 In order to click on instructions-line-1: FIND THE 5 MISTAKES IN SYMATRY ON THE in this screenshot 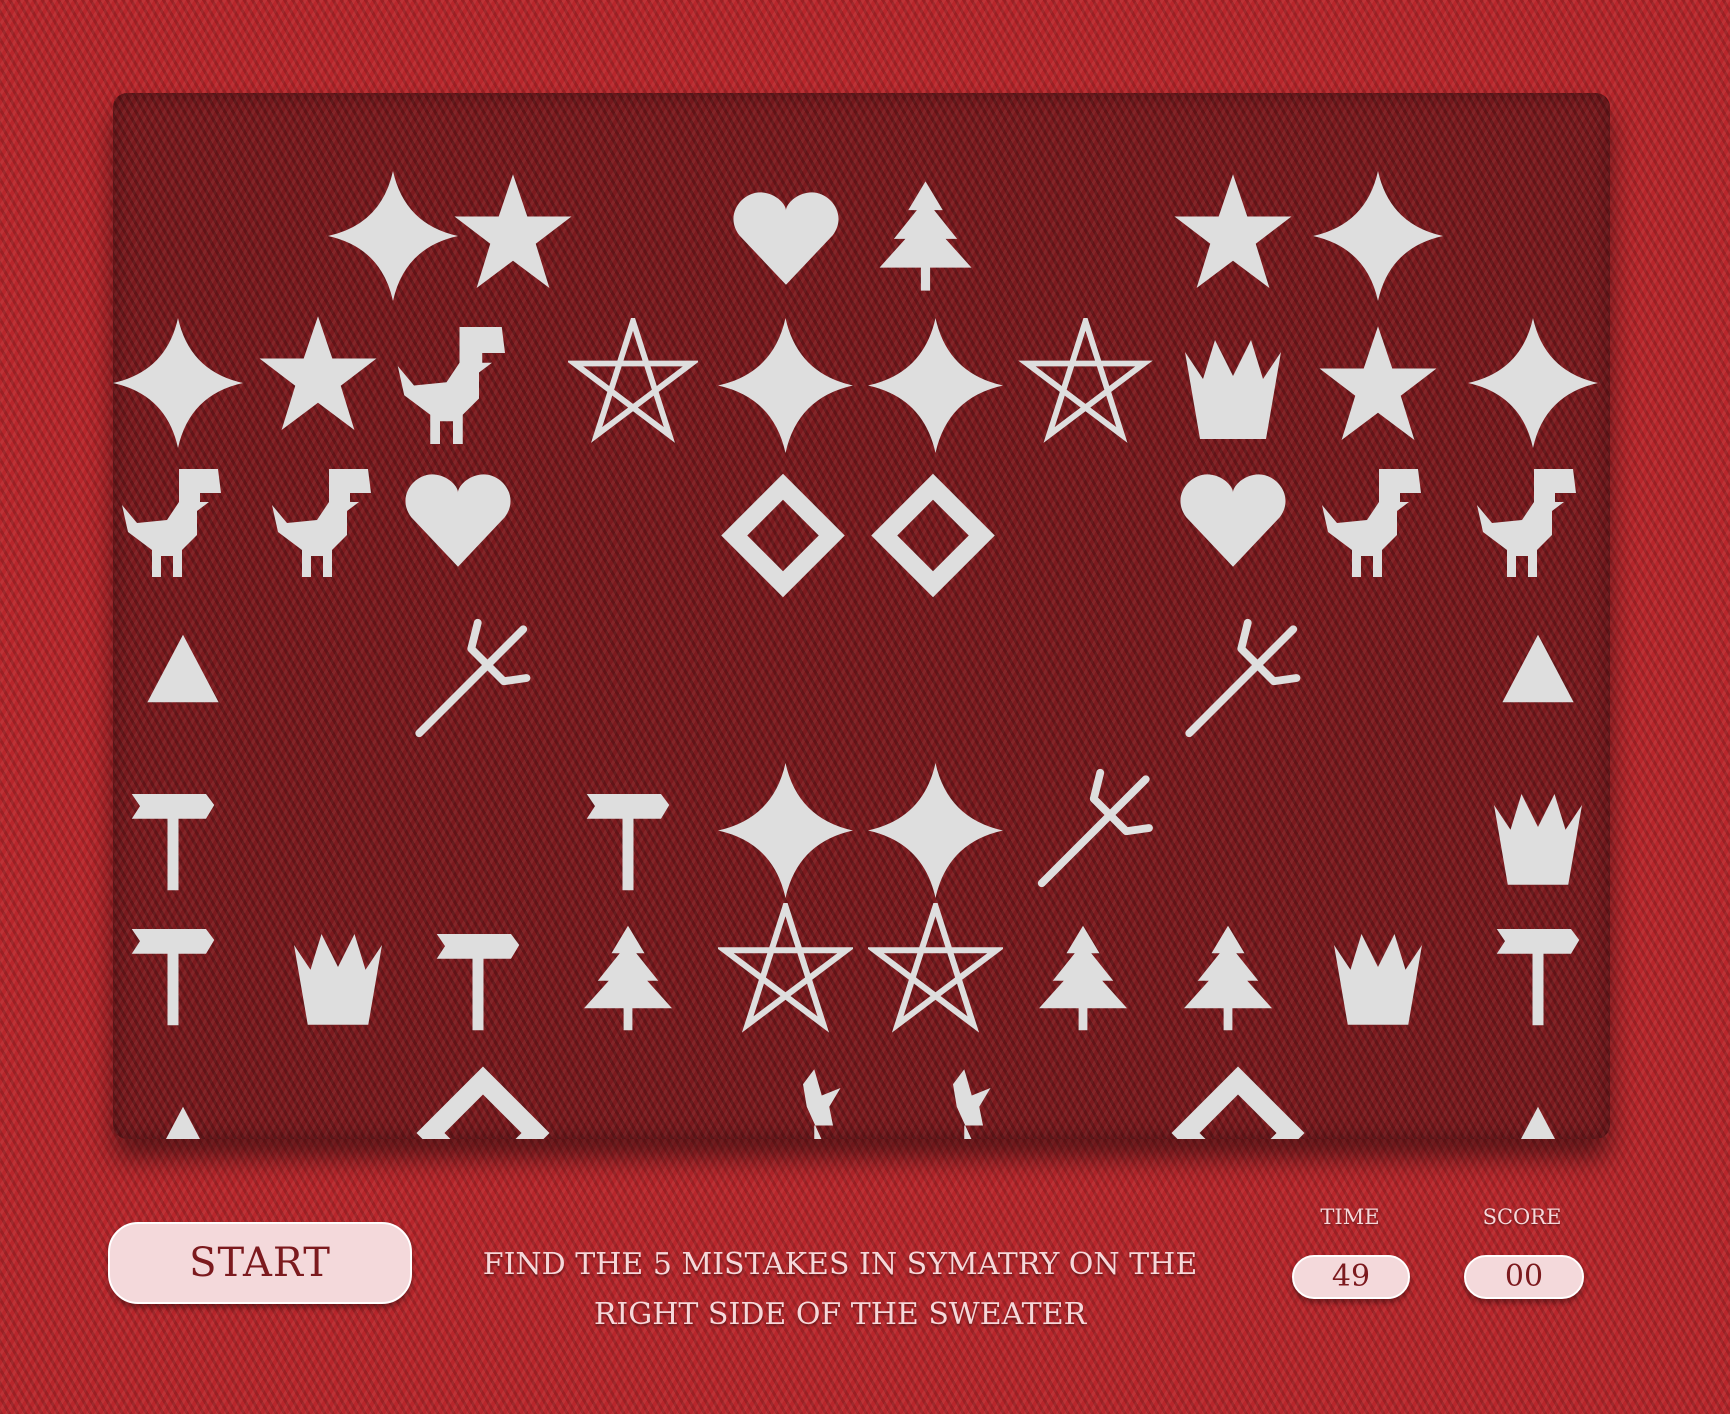, I will do `click(840, 1264)`.